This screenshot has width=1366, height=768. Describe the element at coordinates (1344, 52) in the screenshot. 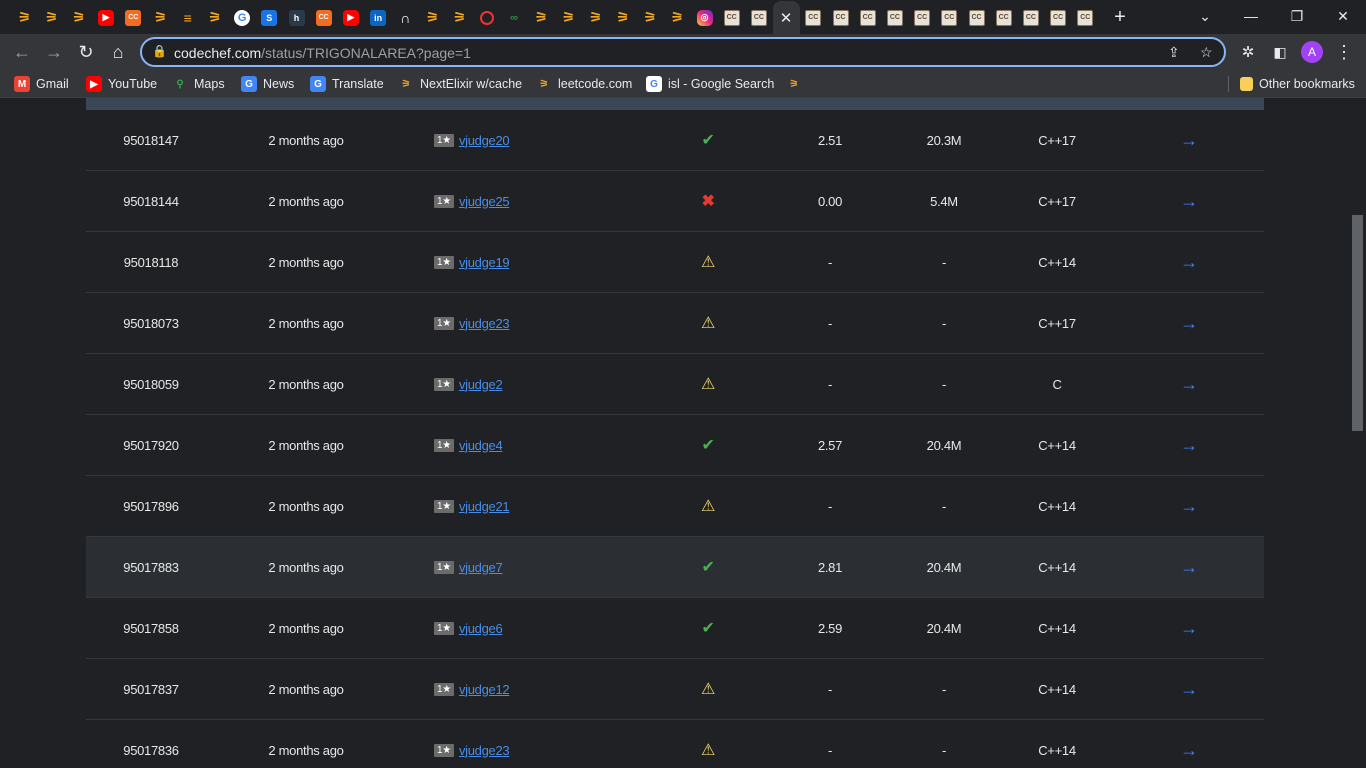

I see `menu-icon: ⋮` at that location.